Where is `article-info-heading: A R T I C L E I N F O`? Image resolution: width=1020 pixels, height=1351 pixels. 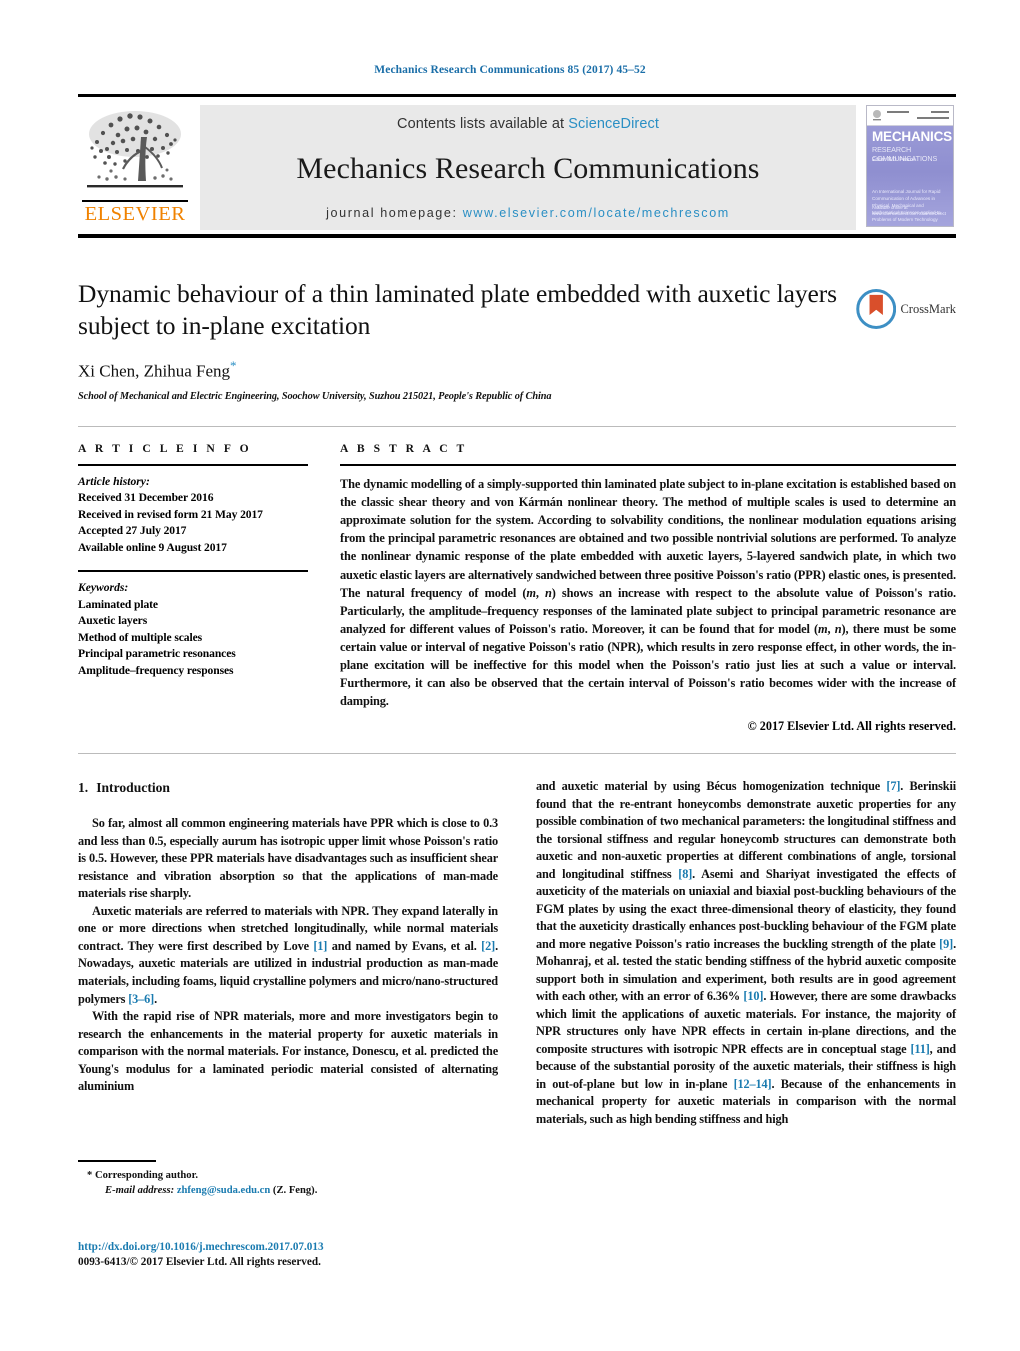
article-info-heading: A R T I C L E I N F O is located at coordinates (165, 448).